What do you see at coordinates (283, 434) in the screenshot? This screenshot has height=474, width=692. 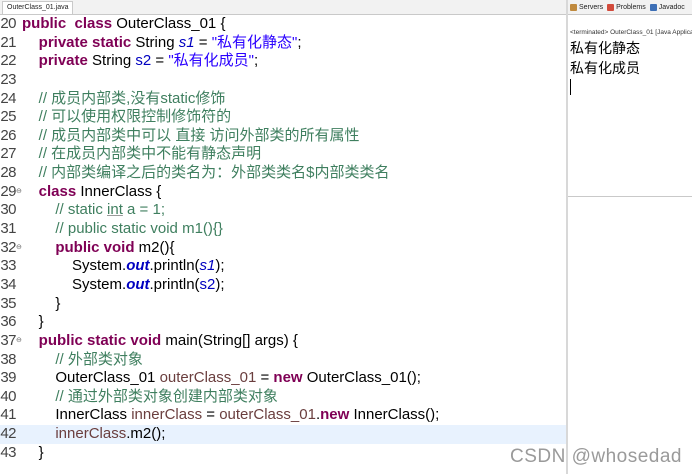 I see `code-line: 42 innerClass.m2();` at bounding box center [283, 434].